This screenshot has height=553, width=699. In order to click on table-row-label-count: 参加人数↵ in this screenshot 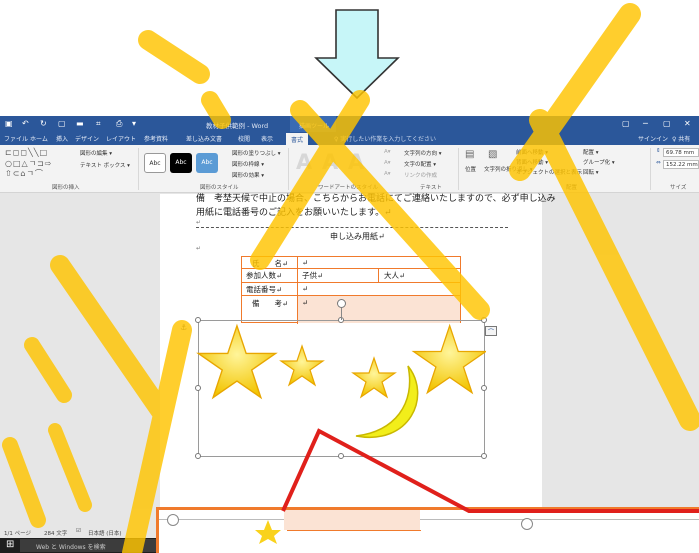, I will do `click(264, 275)`.